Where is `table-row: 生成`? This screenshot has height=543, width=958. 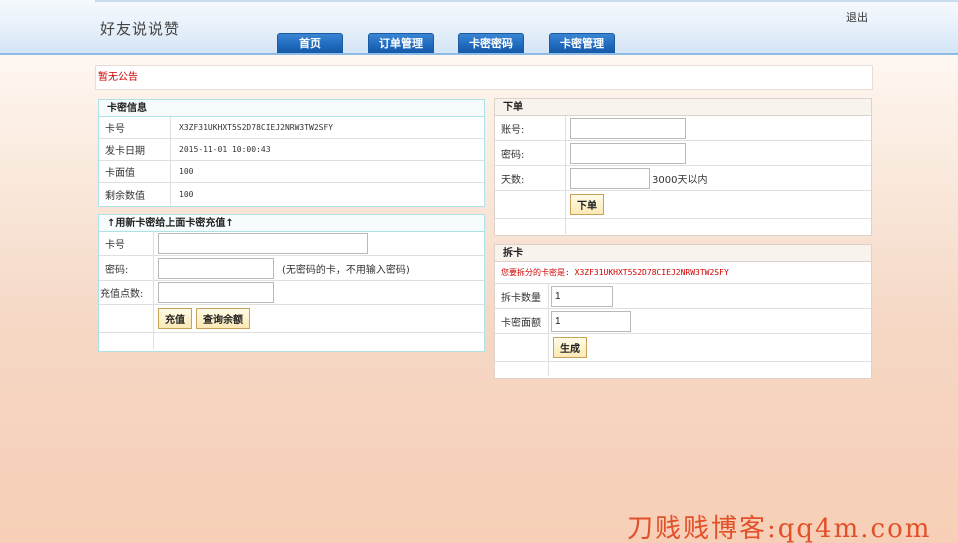
table-row: 生成 is located at coordinates (683, 348).